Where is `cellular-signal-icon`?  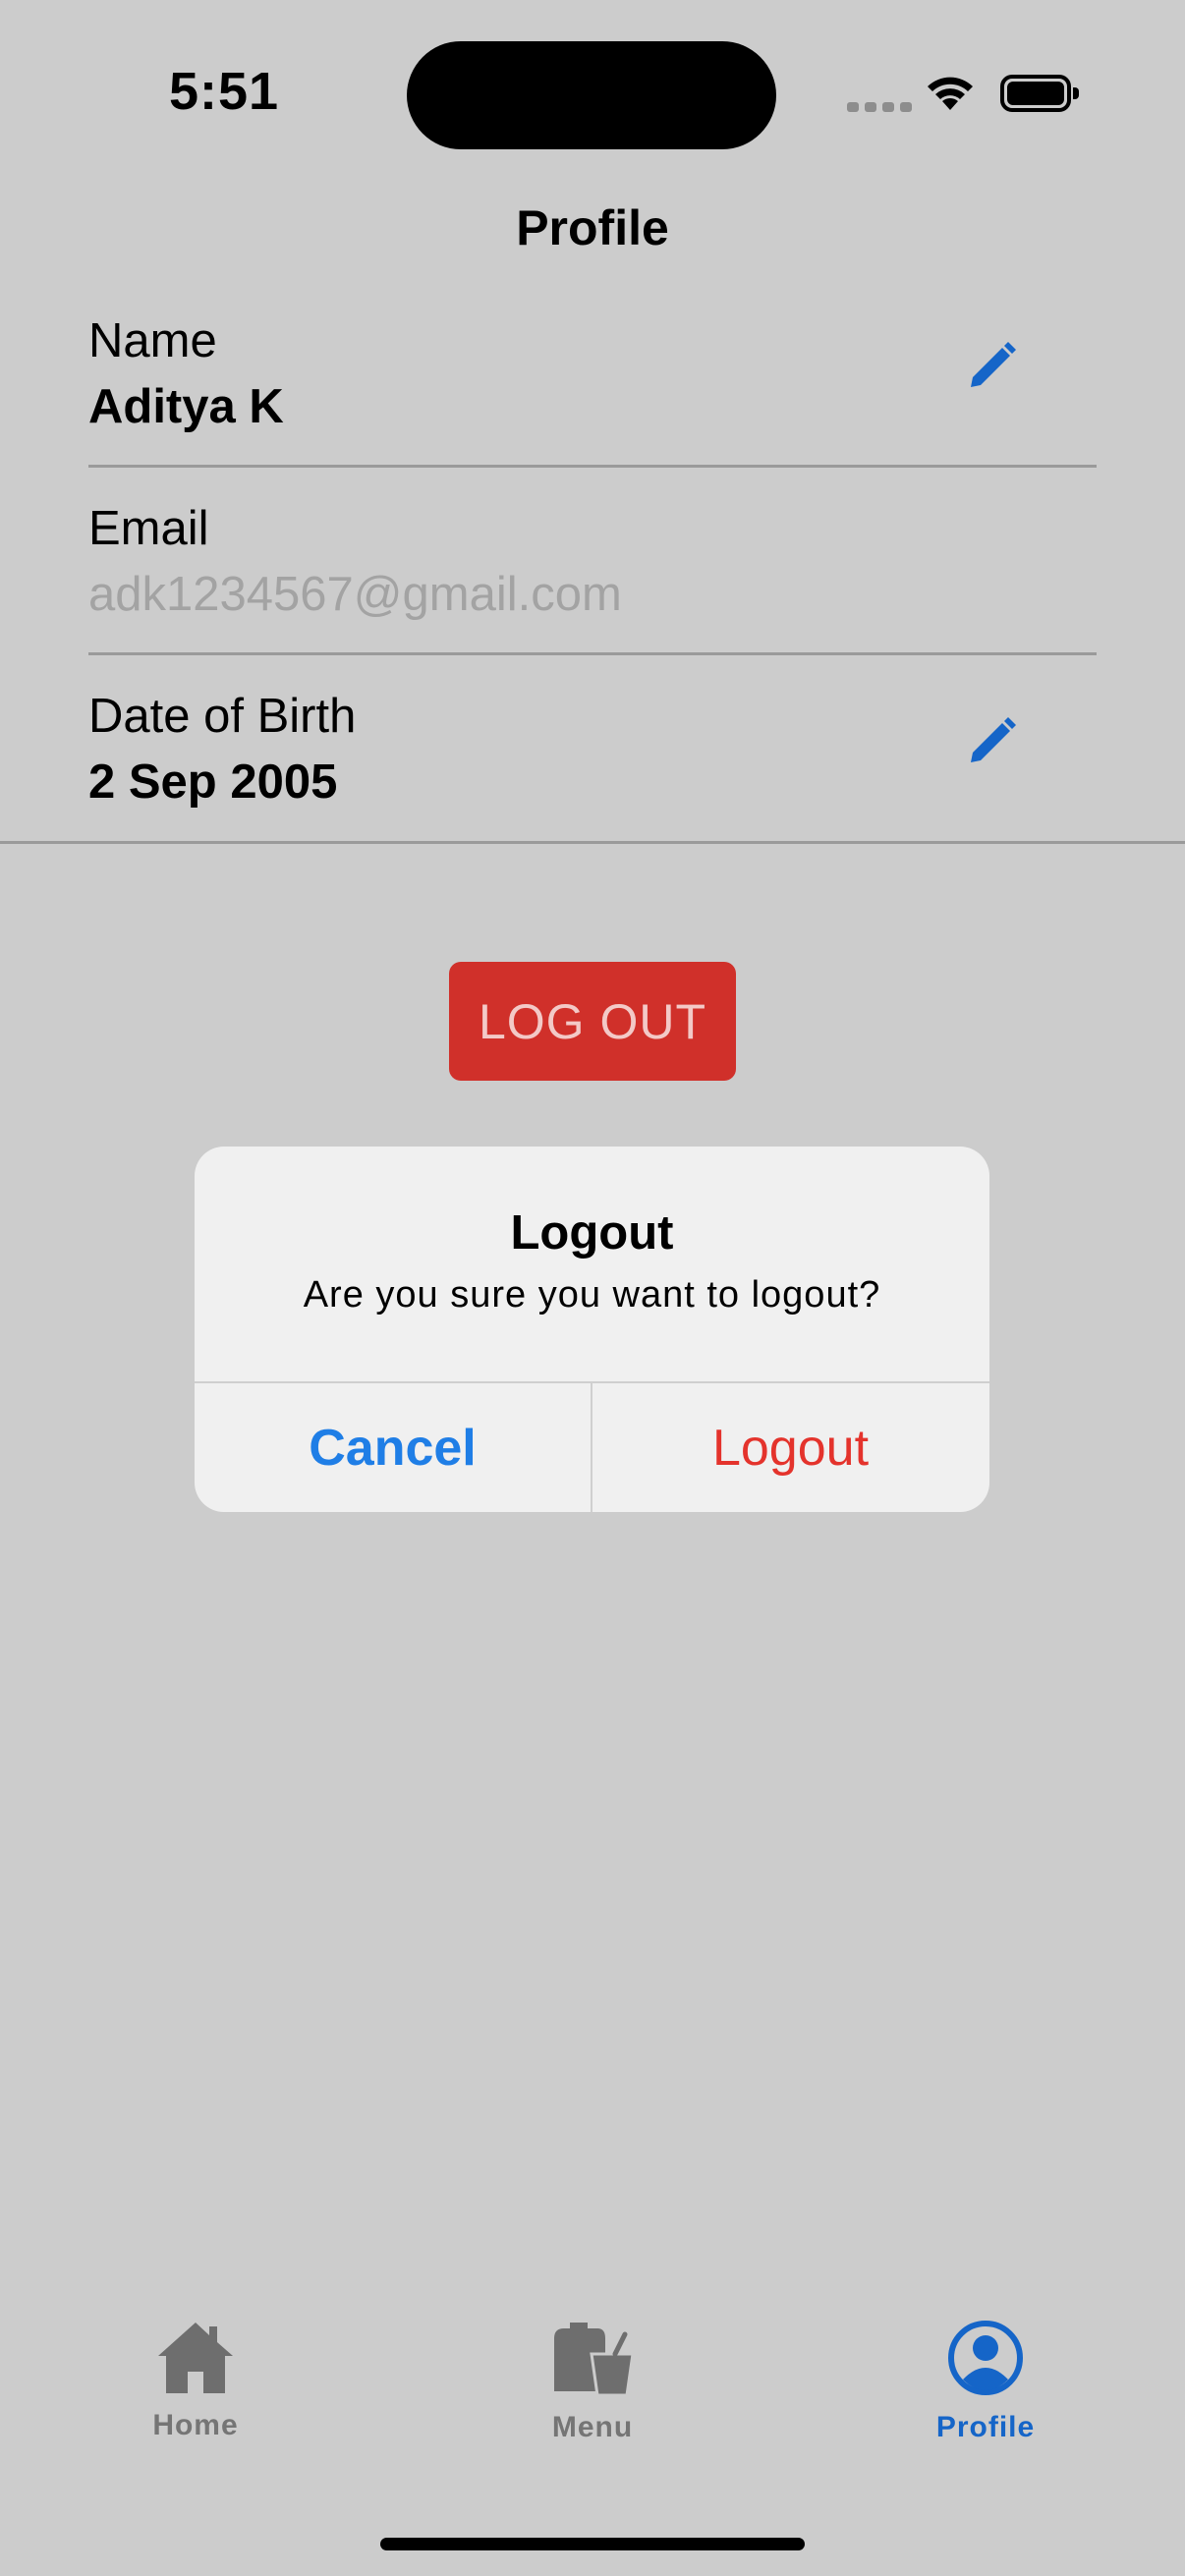
cellular-signal-icon is located at coordinates (880, 107).